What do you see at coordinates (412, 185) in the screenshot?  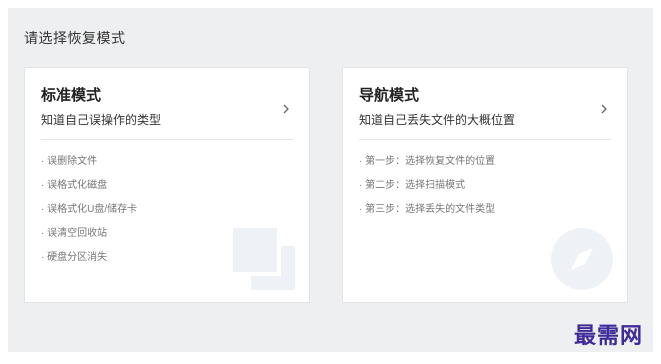 I see `list-item: · 第二步：选择扫描模式` at bounding box center [412, 185].